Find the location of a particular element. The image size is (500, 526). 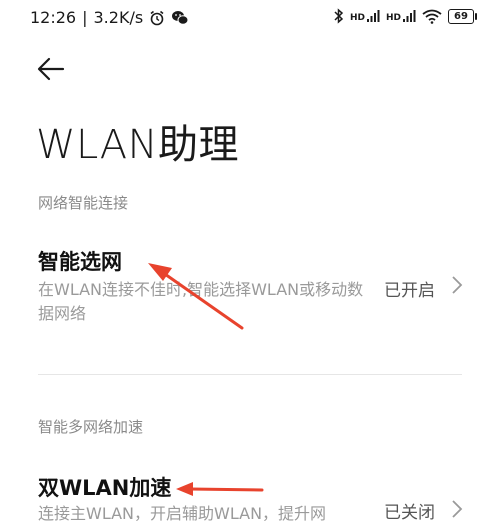

signal-icon-2: HD is located at coordinates (401, 16).